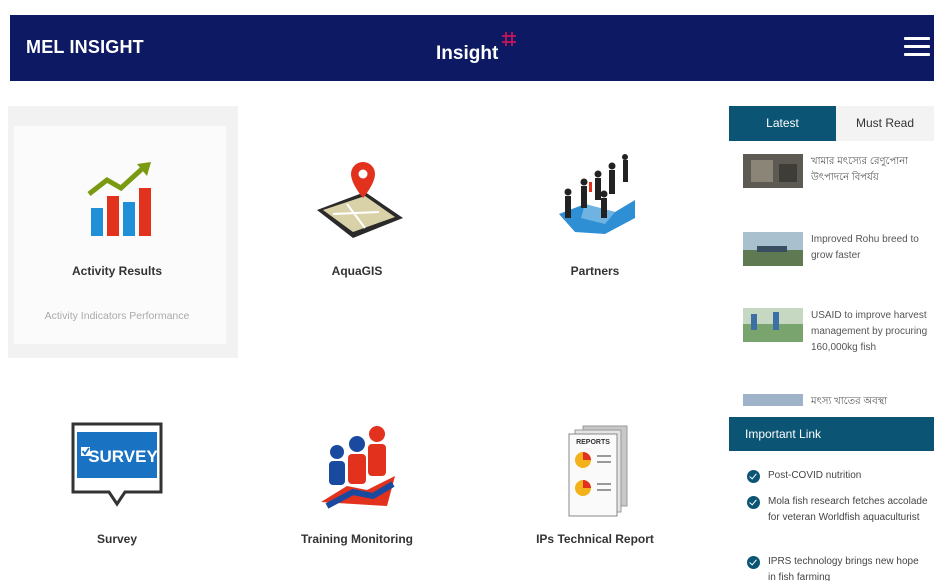  What do you see at coordinates (782, 123) in the screenshot?
I see `tab-latest: Latest` at bounding box center [782, 123].